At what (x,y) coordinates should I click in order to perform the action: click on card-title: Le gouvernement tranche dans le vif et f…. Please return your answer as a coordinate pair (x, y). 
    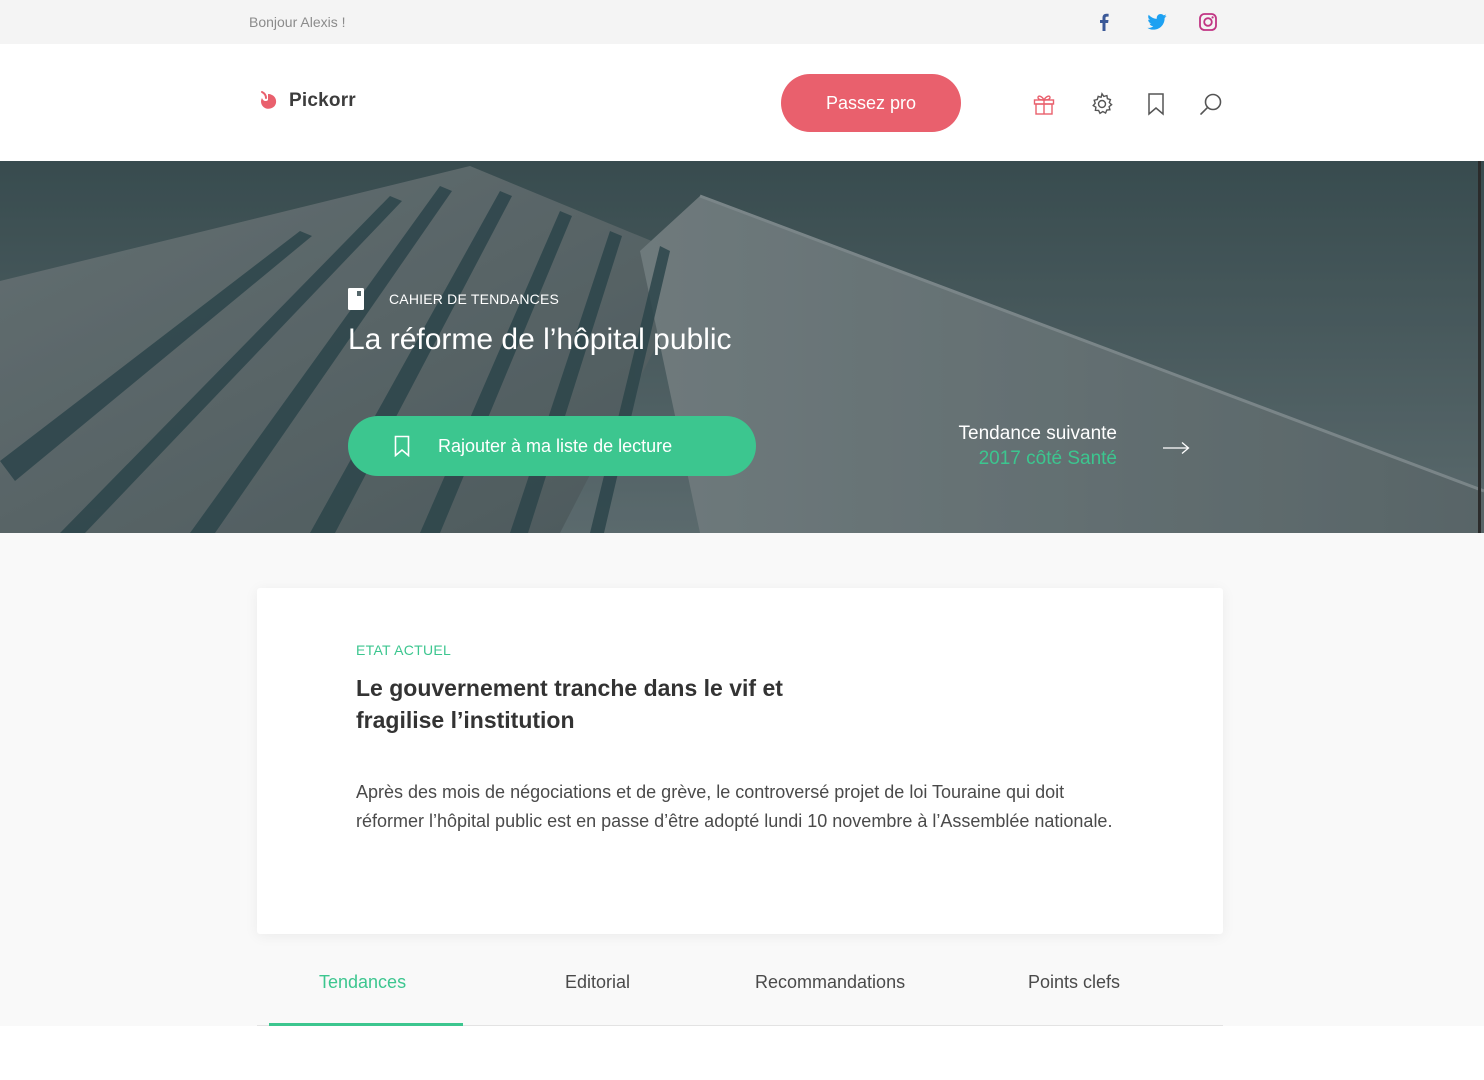
    Looking at the image, I should click on (569, 704).